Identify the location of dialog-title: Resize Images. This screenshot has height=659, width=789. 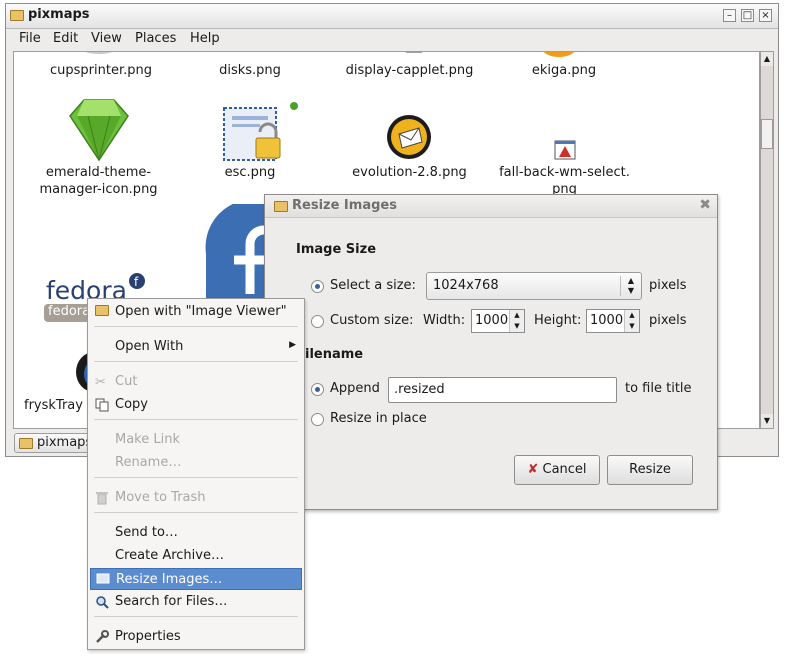
(344, 205).